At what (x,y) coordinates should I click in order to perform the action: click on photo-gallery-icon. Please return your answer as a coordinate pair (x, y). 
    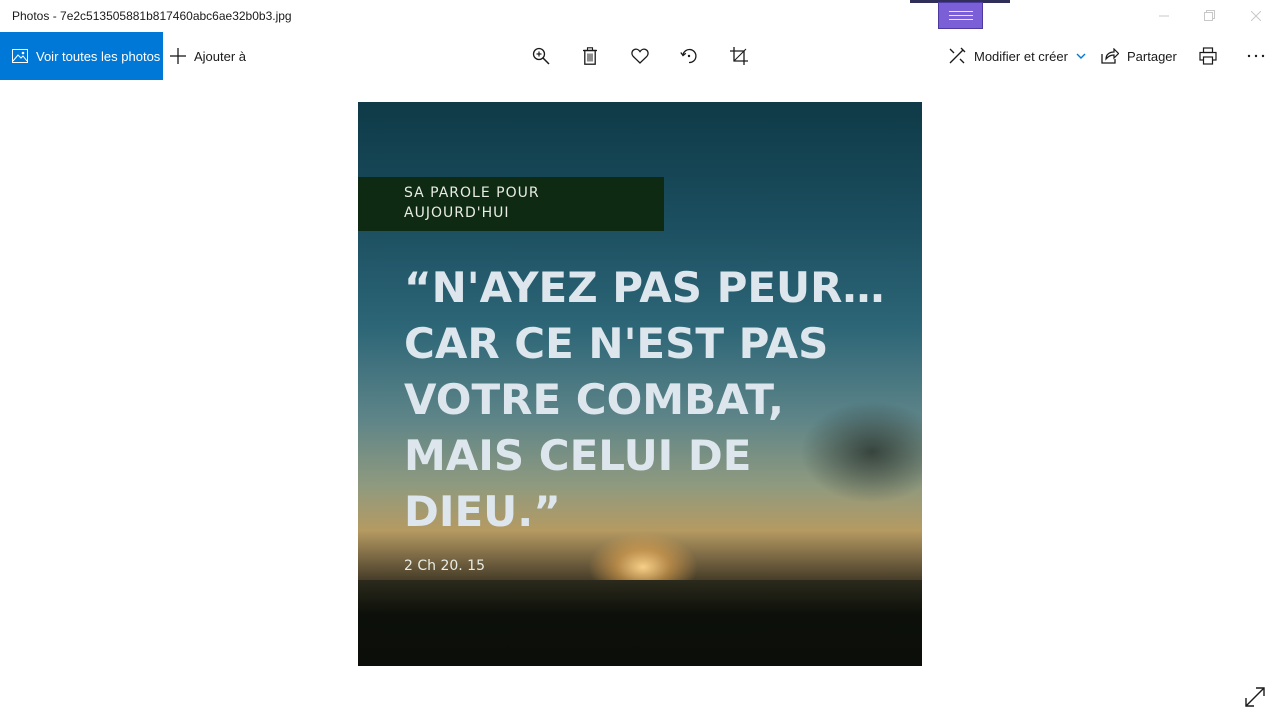
    Looking at the image, I should click on (20, 56).